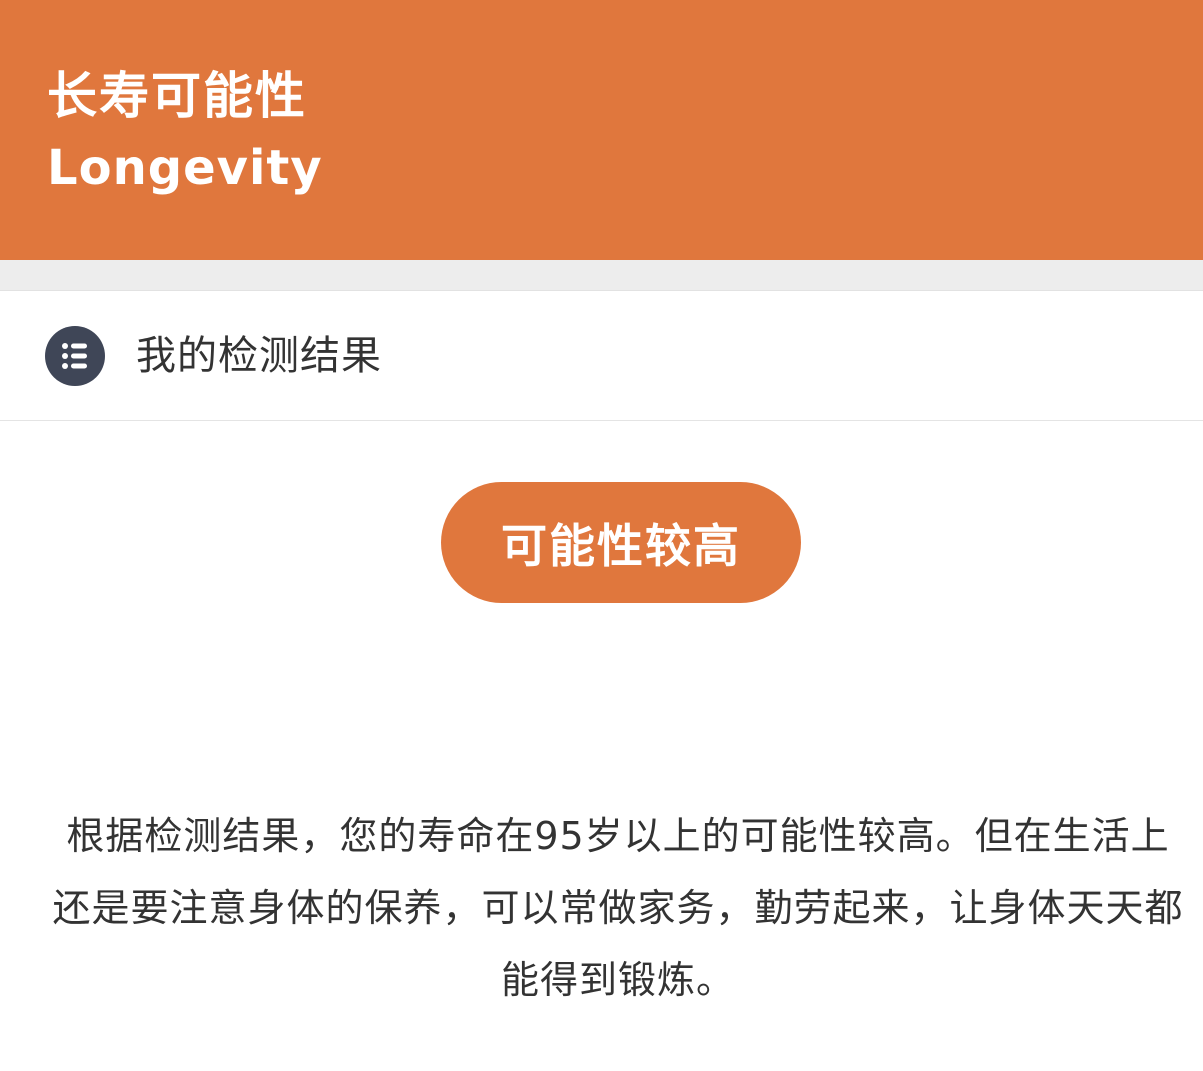  Describe the element at coordinates (601, 356) in the screenshot. I see `section-header-my-results: 我的检测结果` at that location.